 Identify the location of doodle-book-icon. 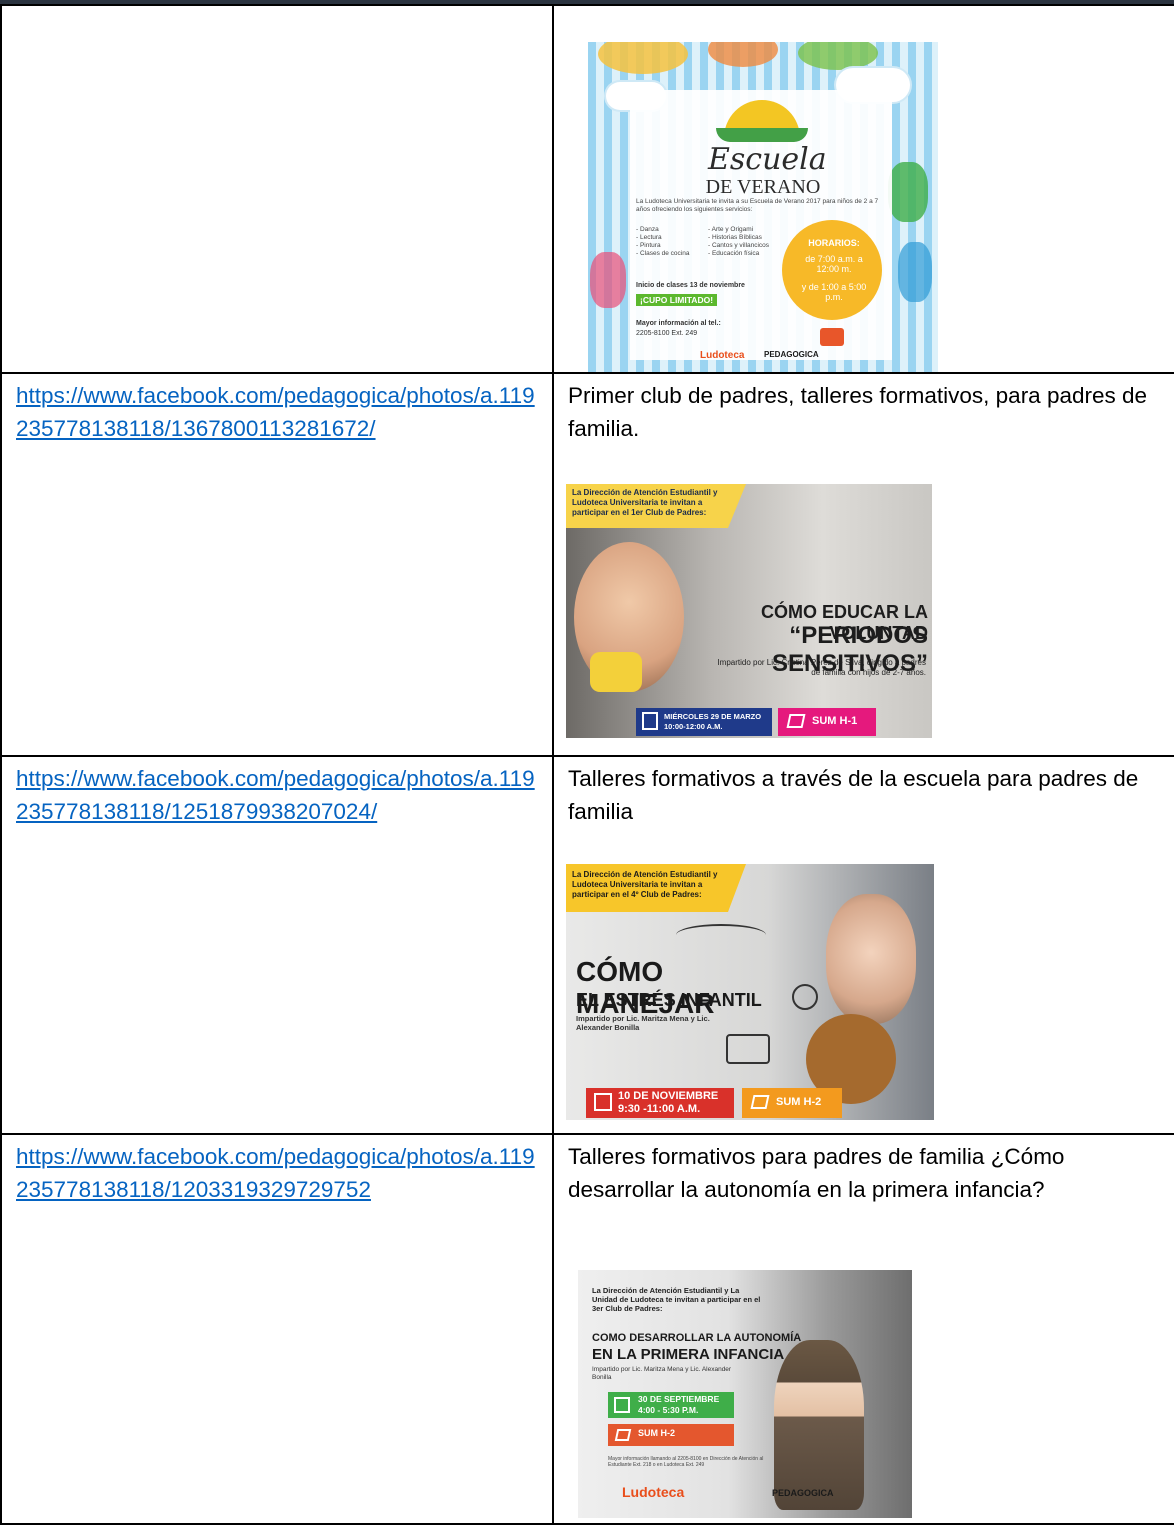
(748, 1049).